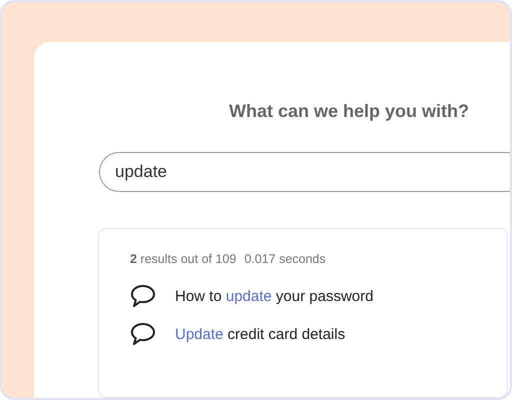 The width and height of the screenshot is (512, 400). Describe the element at coordinates (183, 259) in the screenshot. I see `results-count: 2 results out of 109` at that location.